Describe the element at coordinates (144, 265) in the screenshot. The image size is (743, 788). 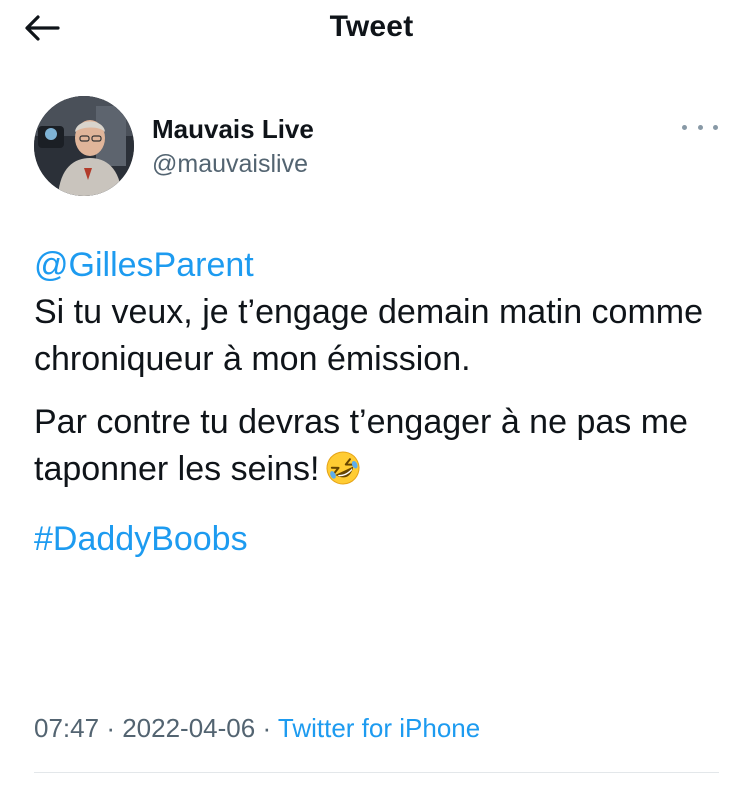
I see `mention-link: @GillesParent` at that location.